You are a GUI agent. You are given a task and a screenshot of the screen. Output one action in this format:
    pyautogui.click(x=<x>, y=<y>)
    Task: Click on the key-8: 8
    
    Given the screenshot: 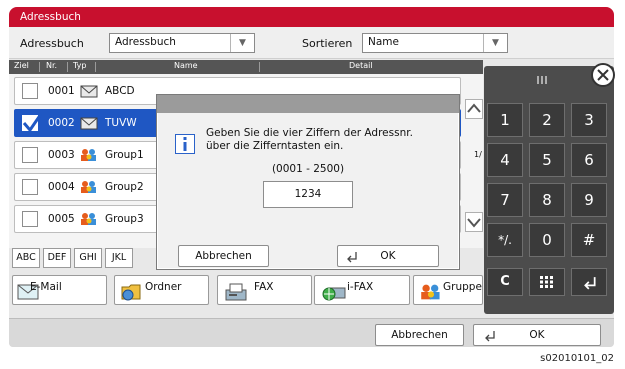 What is the action you would take?
    pyautogui.click(x=547, y=200)
    